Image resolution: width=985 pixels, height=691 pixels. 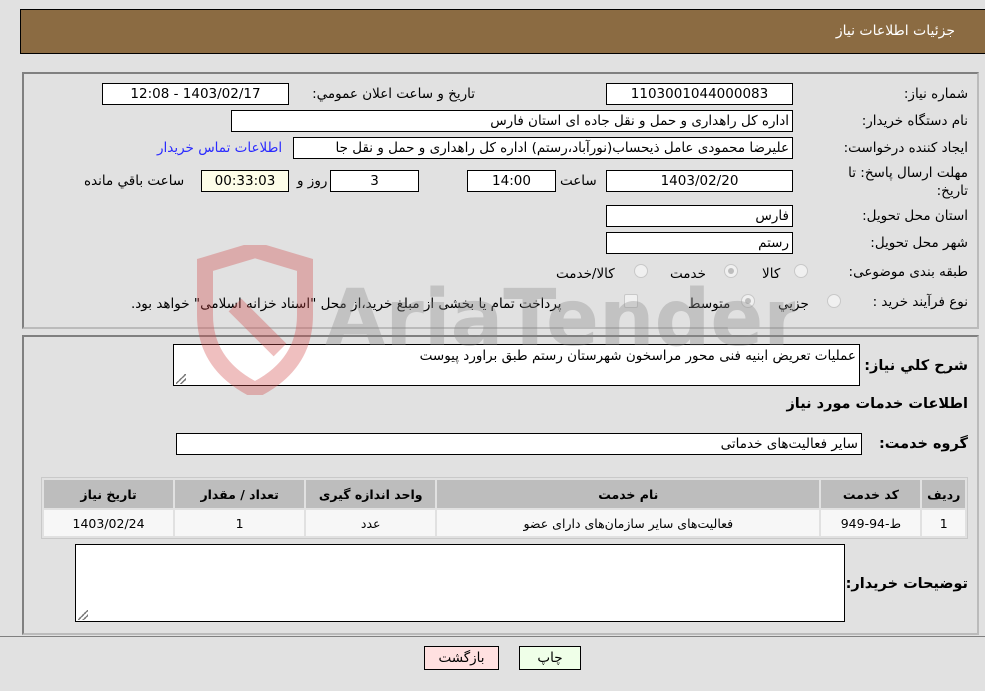 What do you see at coordinates (374, 181) in the screenshot?
I see `days-remaining-field: 3` at bounding box center [374, 181].